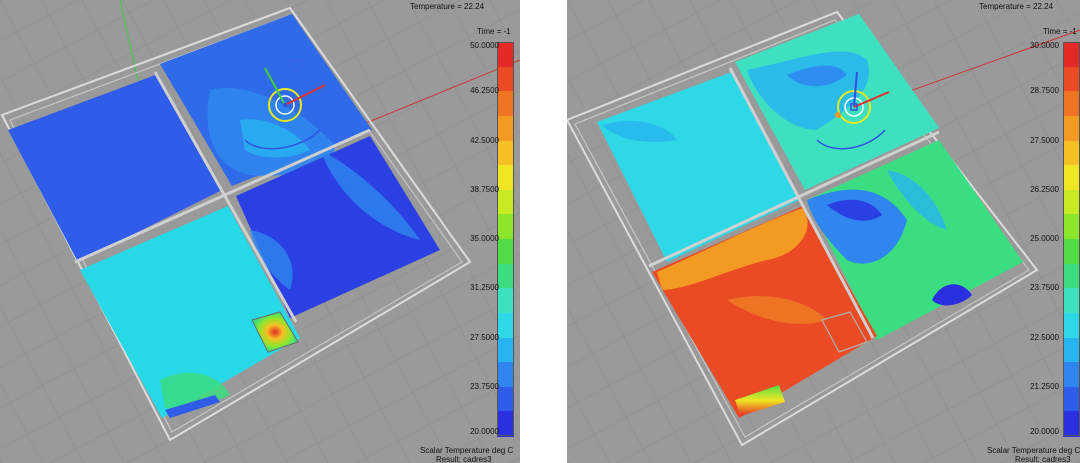  What do you see at coordinates (484, 140) in the screenshot?
I see `legend-tick-label: 42.5000` at bounding box center [484, 140].